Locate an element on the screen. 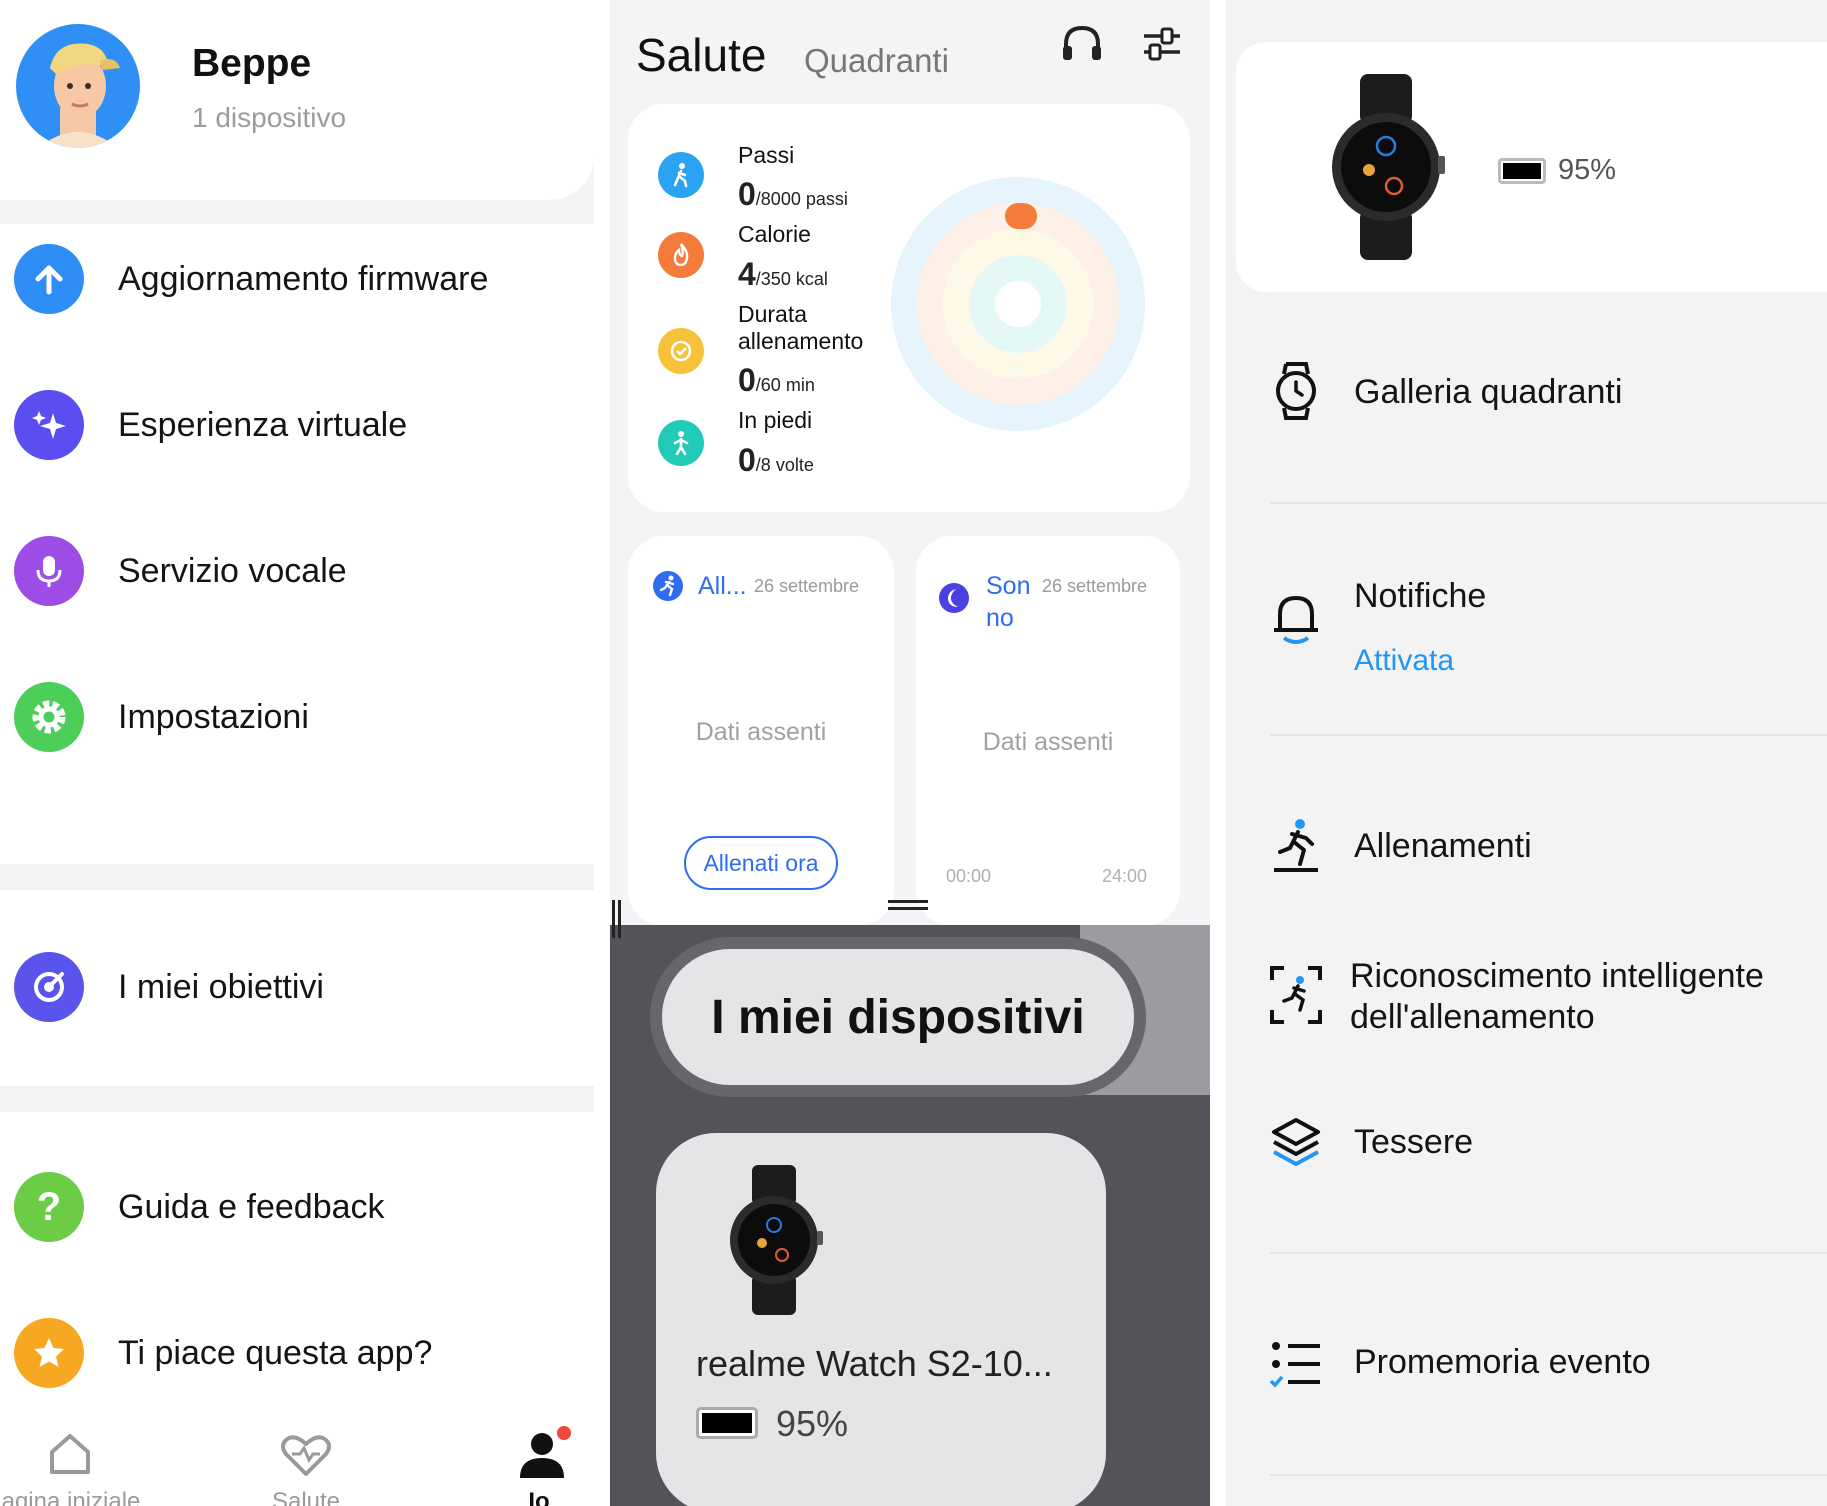 The width and height of the screenshot is (1827, 1506). headphones-icon is located at coordinates (1082, 44).